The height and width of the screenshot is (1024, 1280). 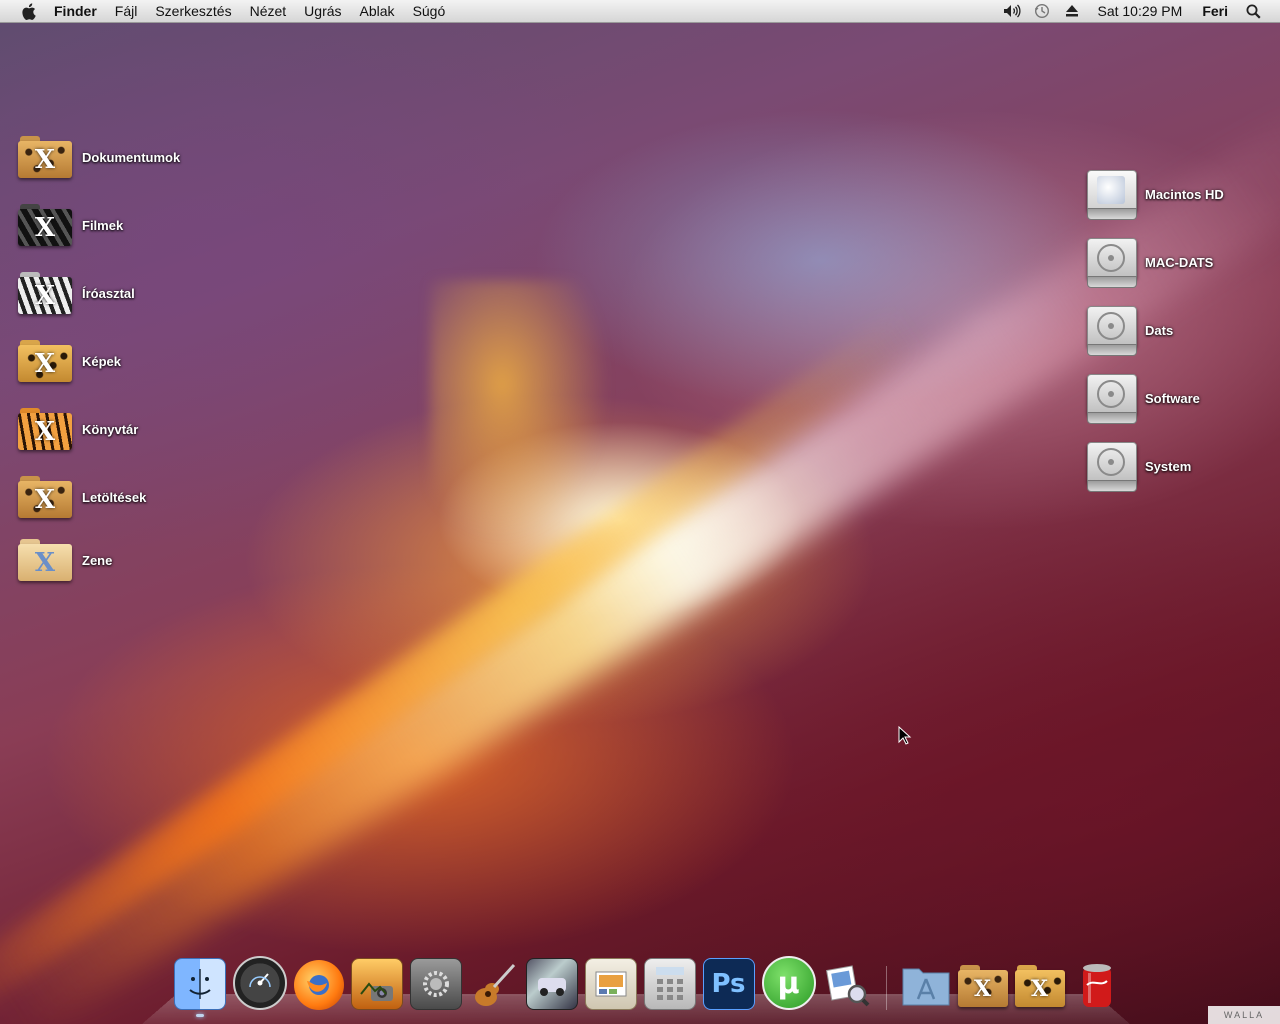 What do you see at coordinates (1097, 985) in the screenshot?
I see `trash-can-icon` at bounding box center [1097, 985].